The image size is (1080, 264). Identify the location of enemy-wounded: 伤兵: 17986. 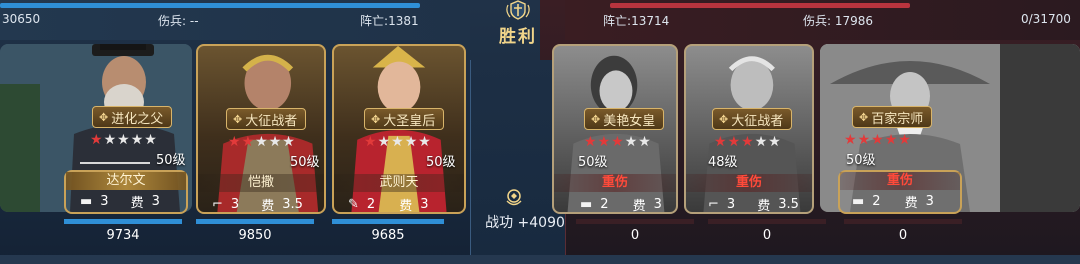
(838, 21).